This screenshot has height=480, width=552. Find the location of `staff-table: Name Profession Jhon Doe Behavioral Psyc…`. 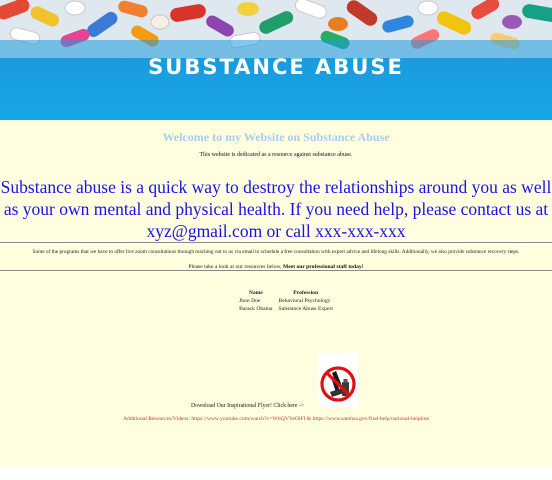

staff-table: Name Profession Jhon Doe Behavioral Psyc… is located at coordinates (286, 301).